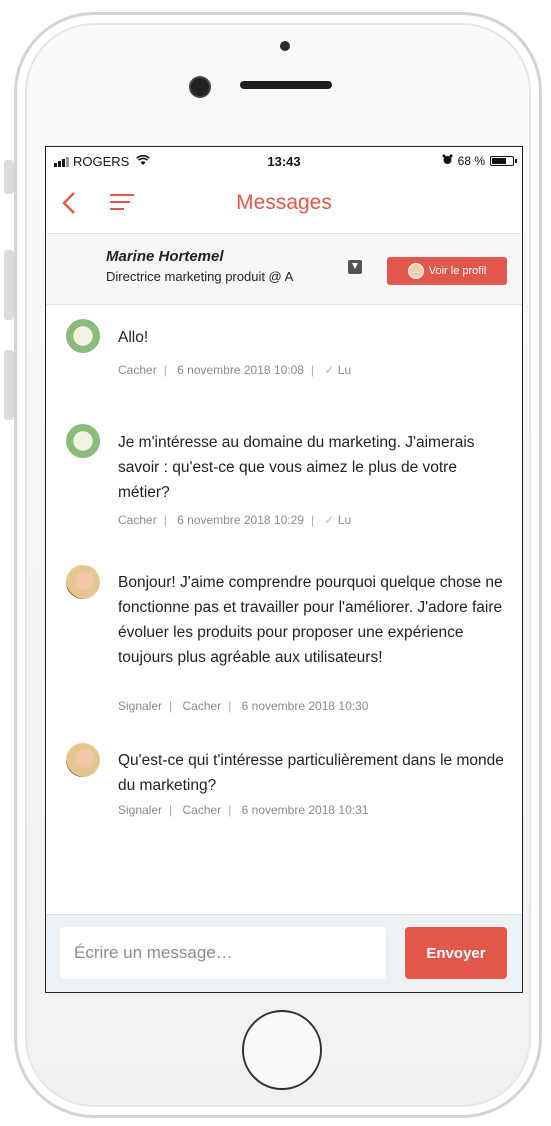 The image size is (551, 1126). Describe the element at coordinates (240, 370) in the screenshot. I see `message-date: 6 novembre 2018 10:08` at that location.